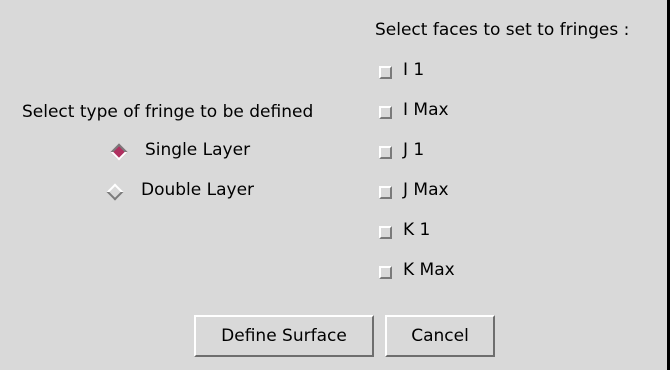 The height and width of the screenshot is (370, 670). I want to click on face-label: K Max, so click(429, 270).